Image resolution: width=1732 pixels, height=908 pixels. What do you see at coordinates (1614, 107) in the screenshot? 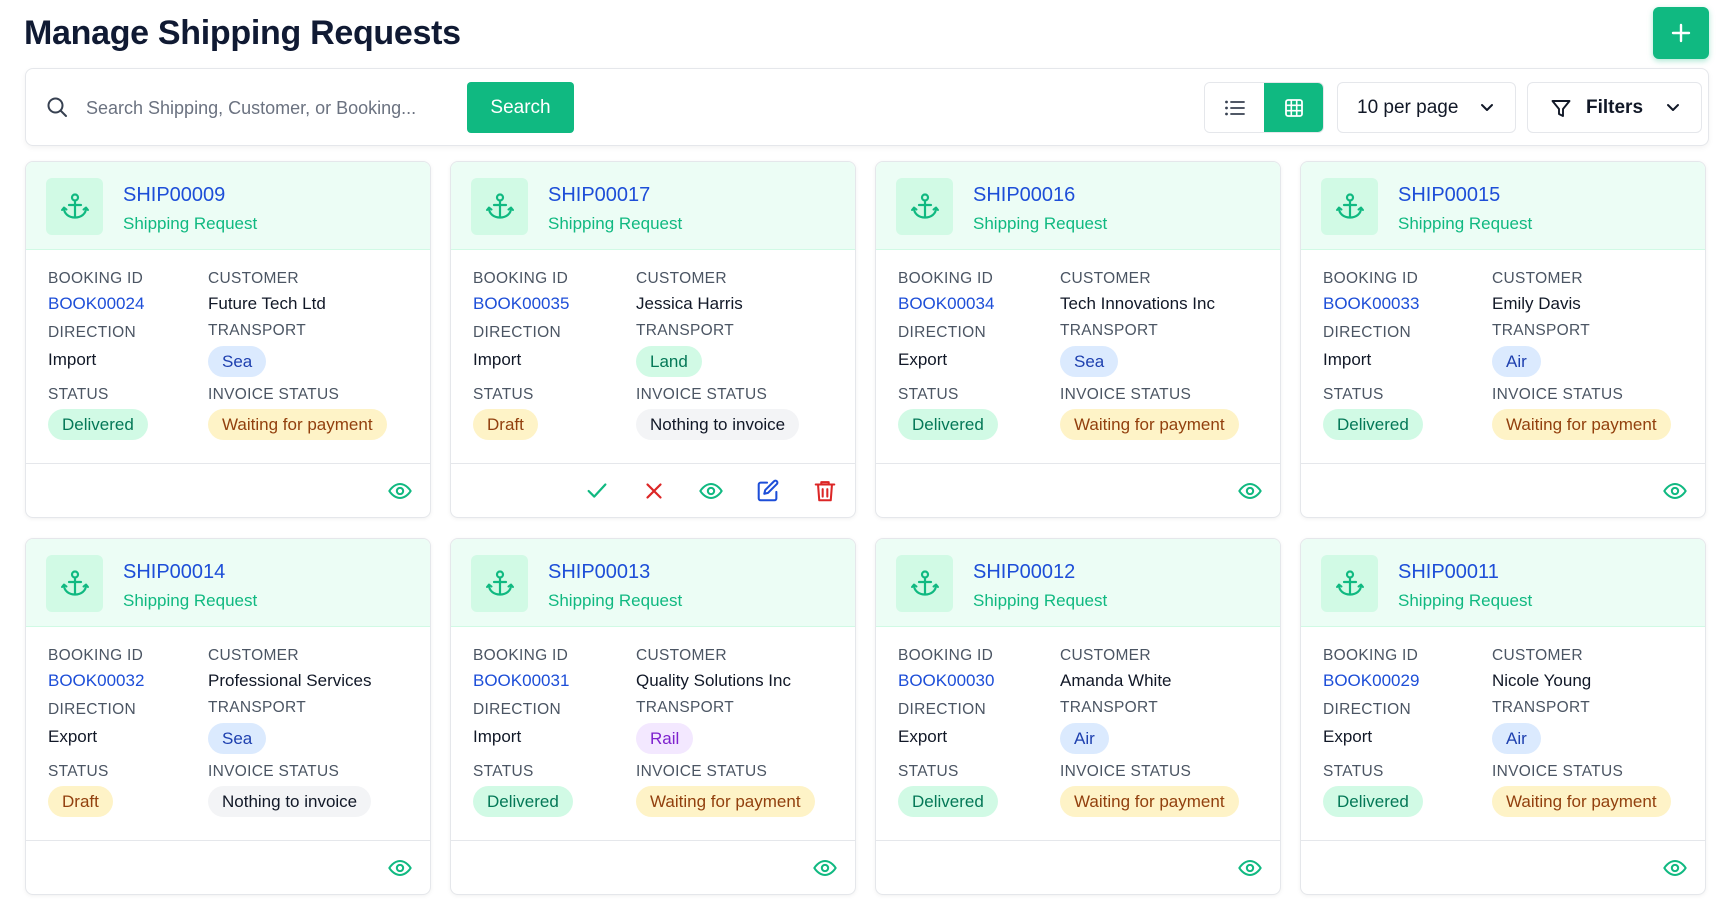
I see `filters-button: Filters` at bounding box center [1614, 107].